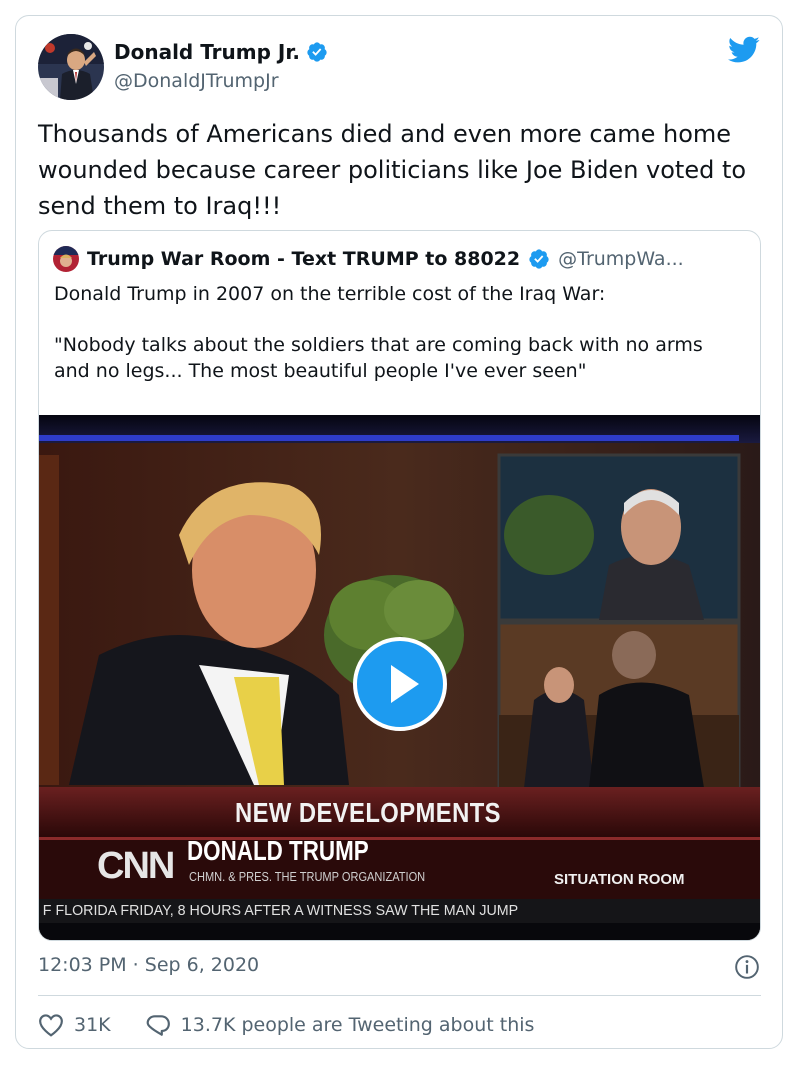 The height and width of the screenshot is (1068, 800). I want to click on play-button, so click(400, 684).